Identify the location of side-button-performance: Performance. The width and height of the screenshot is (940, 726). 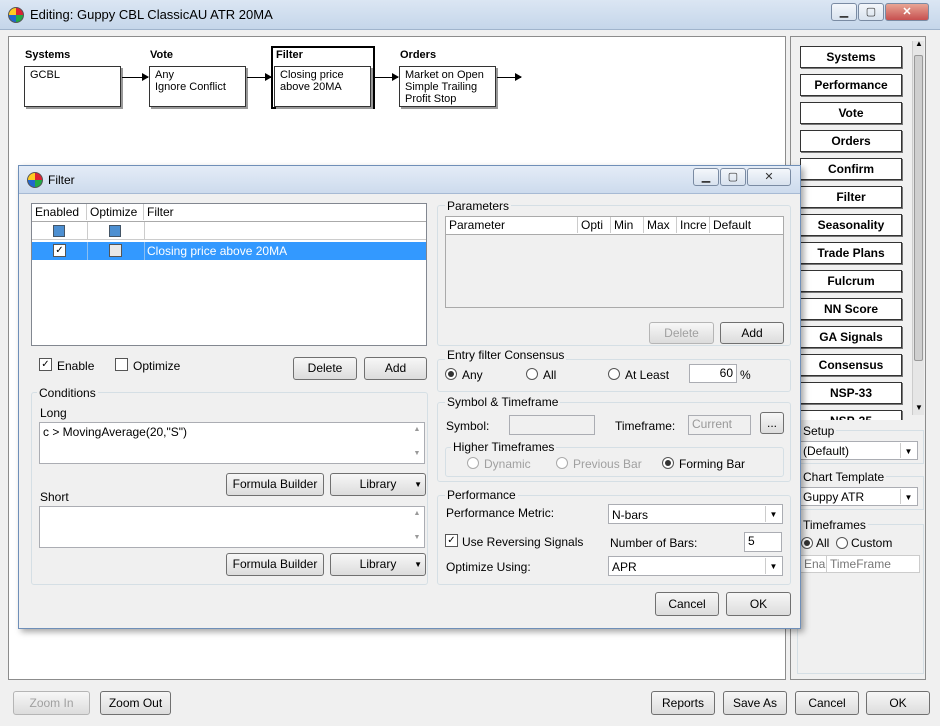
(851, 85).